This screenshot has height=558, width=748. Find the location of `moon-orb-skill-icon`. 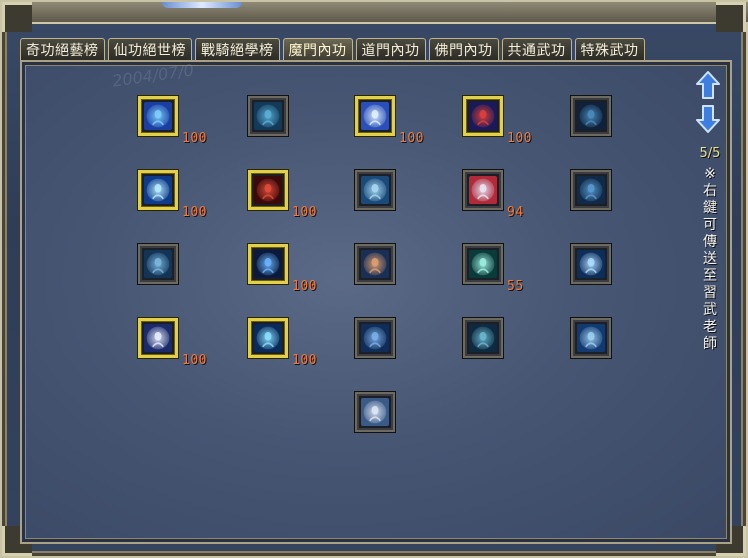

moon-orb-skill-icon is located at coordinates (591, 264).